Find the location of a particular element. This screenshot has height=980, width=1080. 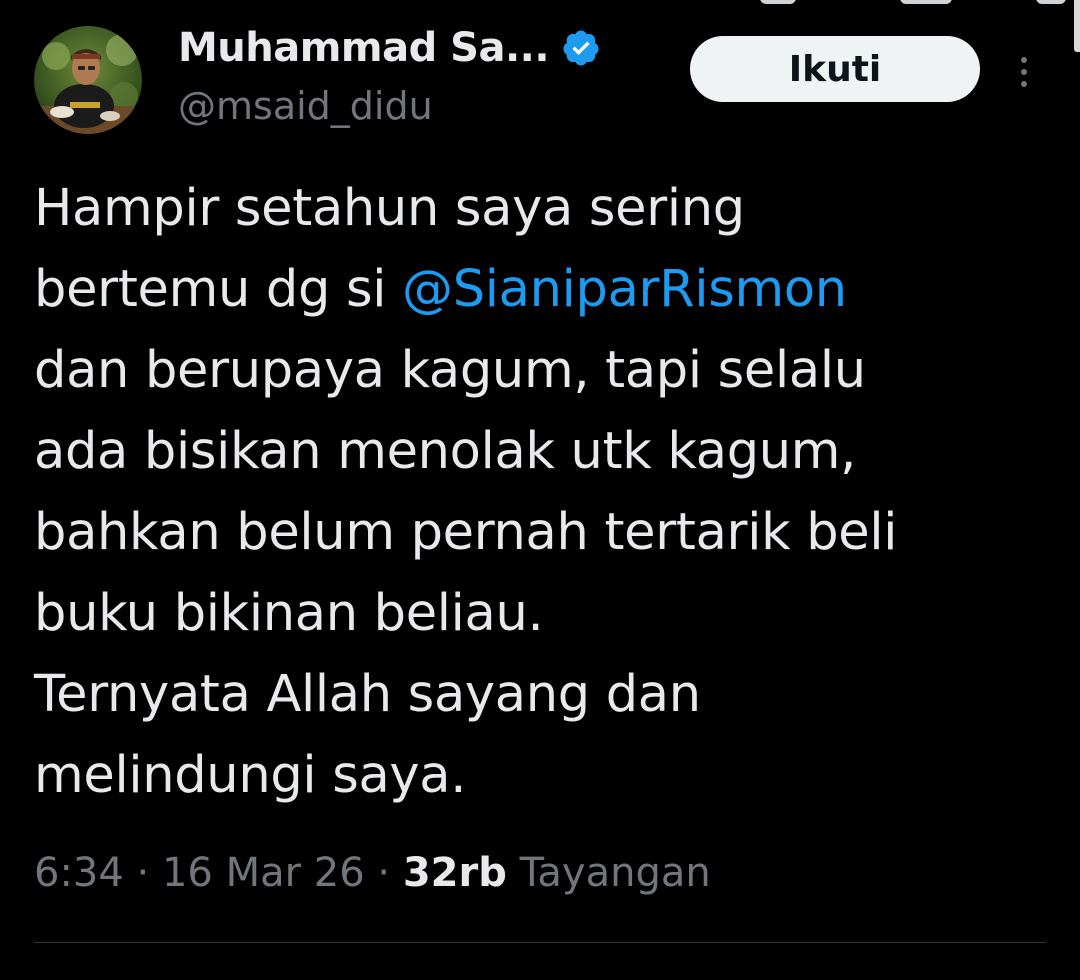

tweet-time: 6:34 is located at coordinates (79, 873).